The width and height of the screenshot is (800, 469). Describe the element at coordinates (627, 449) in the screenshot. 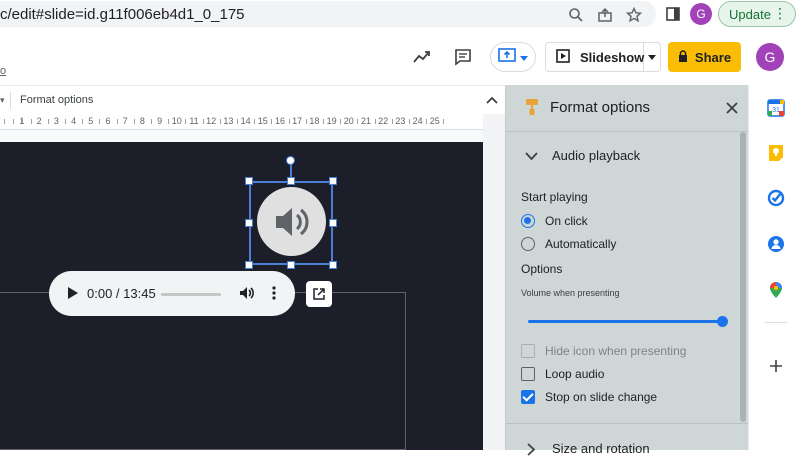

I see `size-rotation-section-header: Size and rotation` at that location.